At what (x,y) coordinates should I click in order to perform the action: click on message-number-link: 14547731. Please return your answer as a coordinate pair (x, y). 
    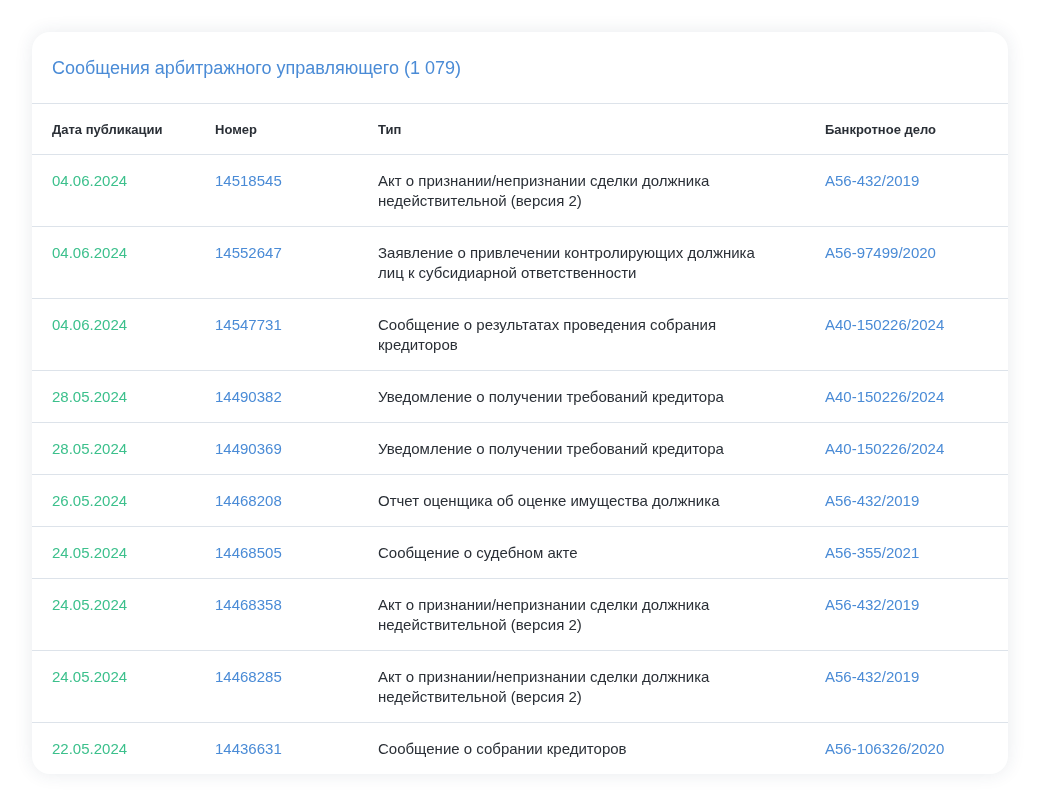
    Looking at the image, I should click on (248, 324).